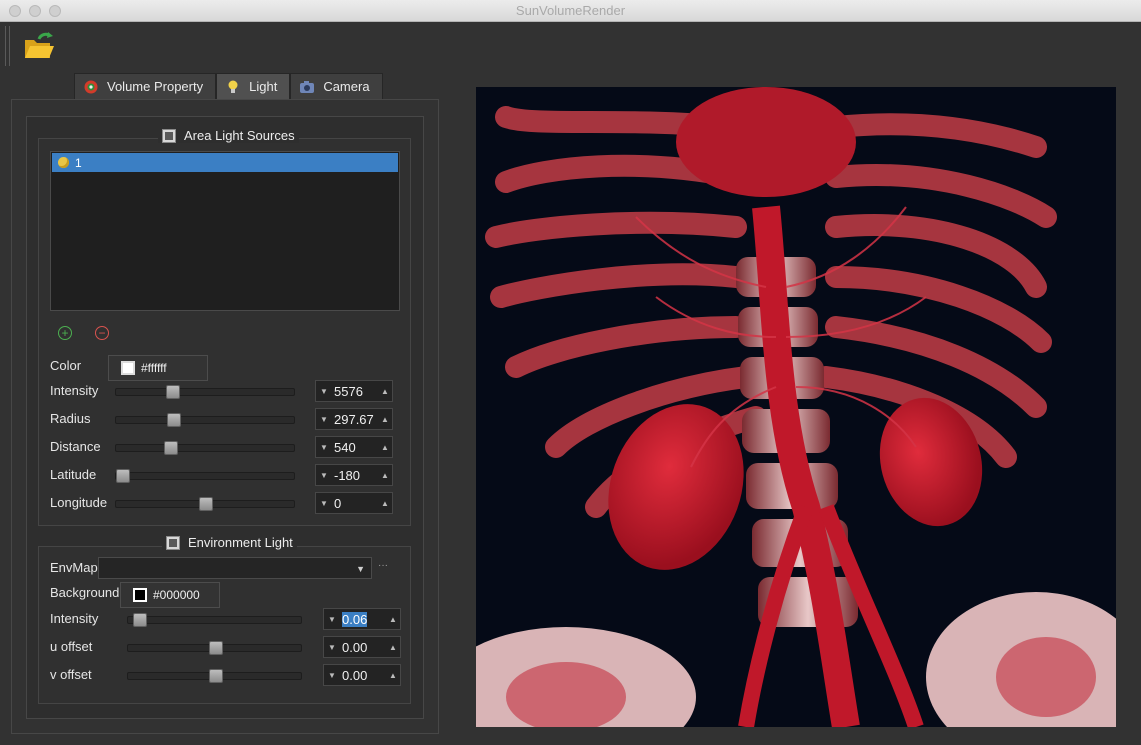  I want to click on area-light-list: 1, so click(225, 231).